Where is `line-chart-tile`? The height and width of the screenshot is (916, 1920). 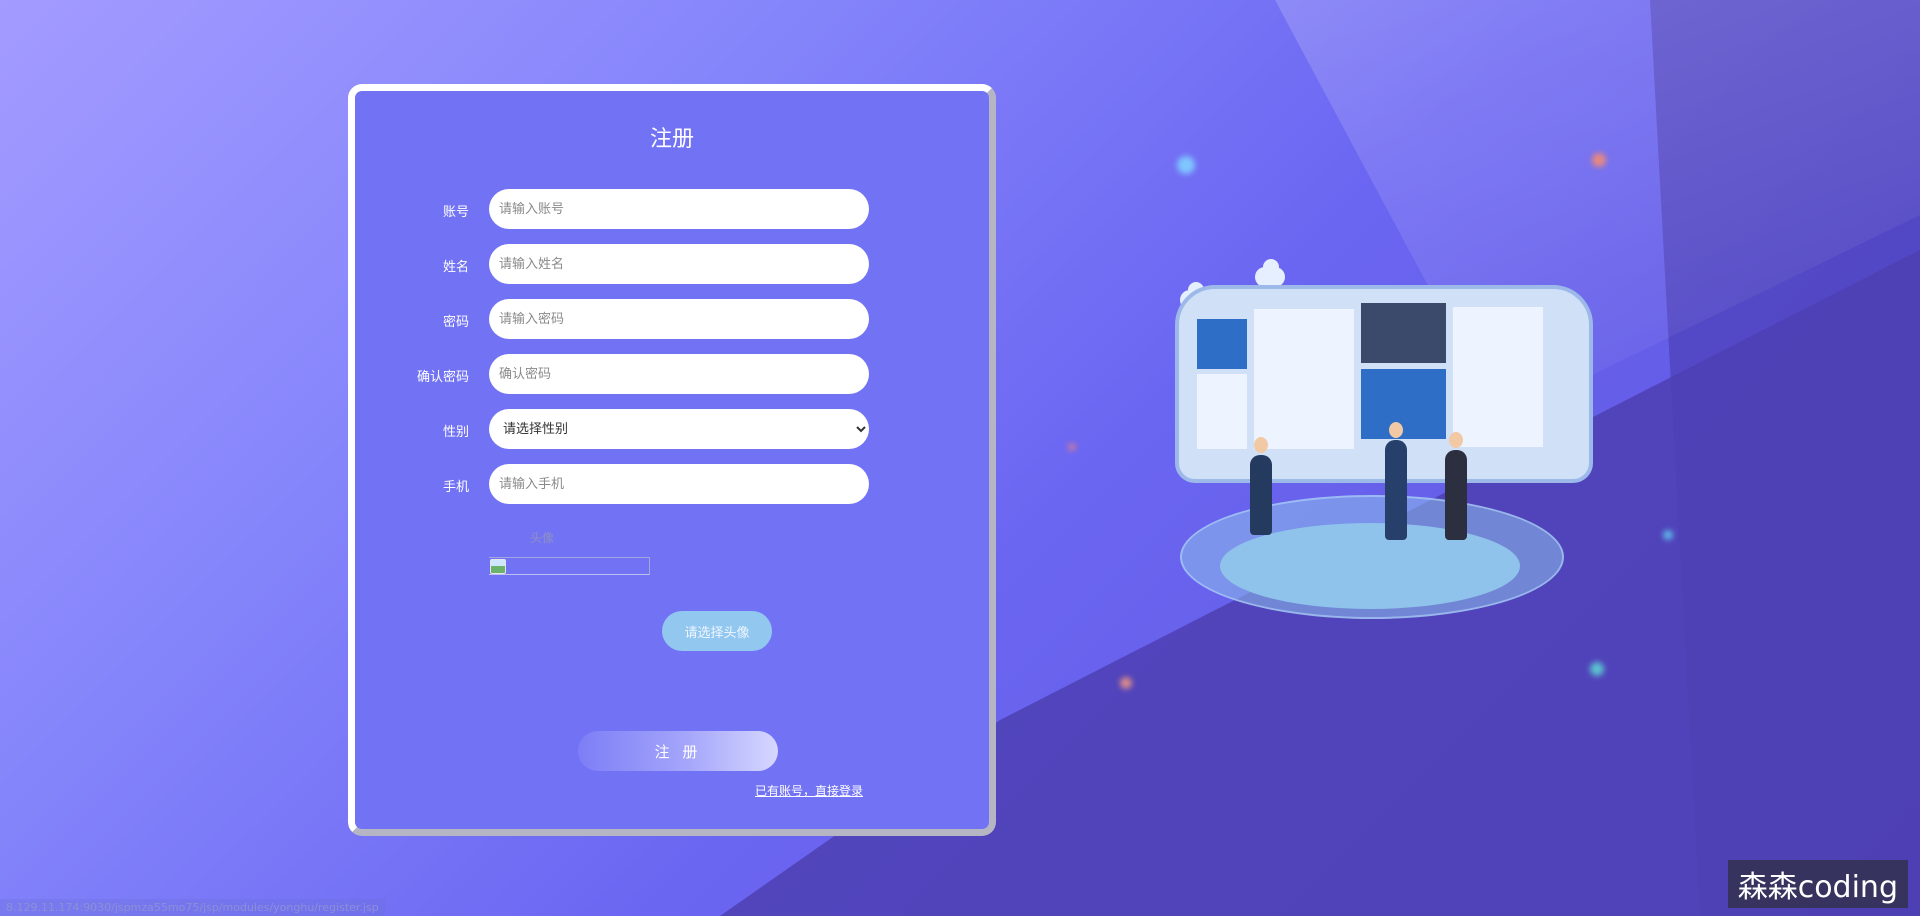 line-chart-tile is located at coordinates (1304, 379).